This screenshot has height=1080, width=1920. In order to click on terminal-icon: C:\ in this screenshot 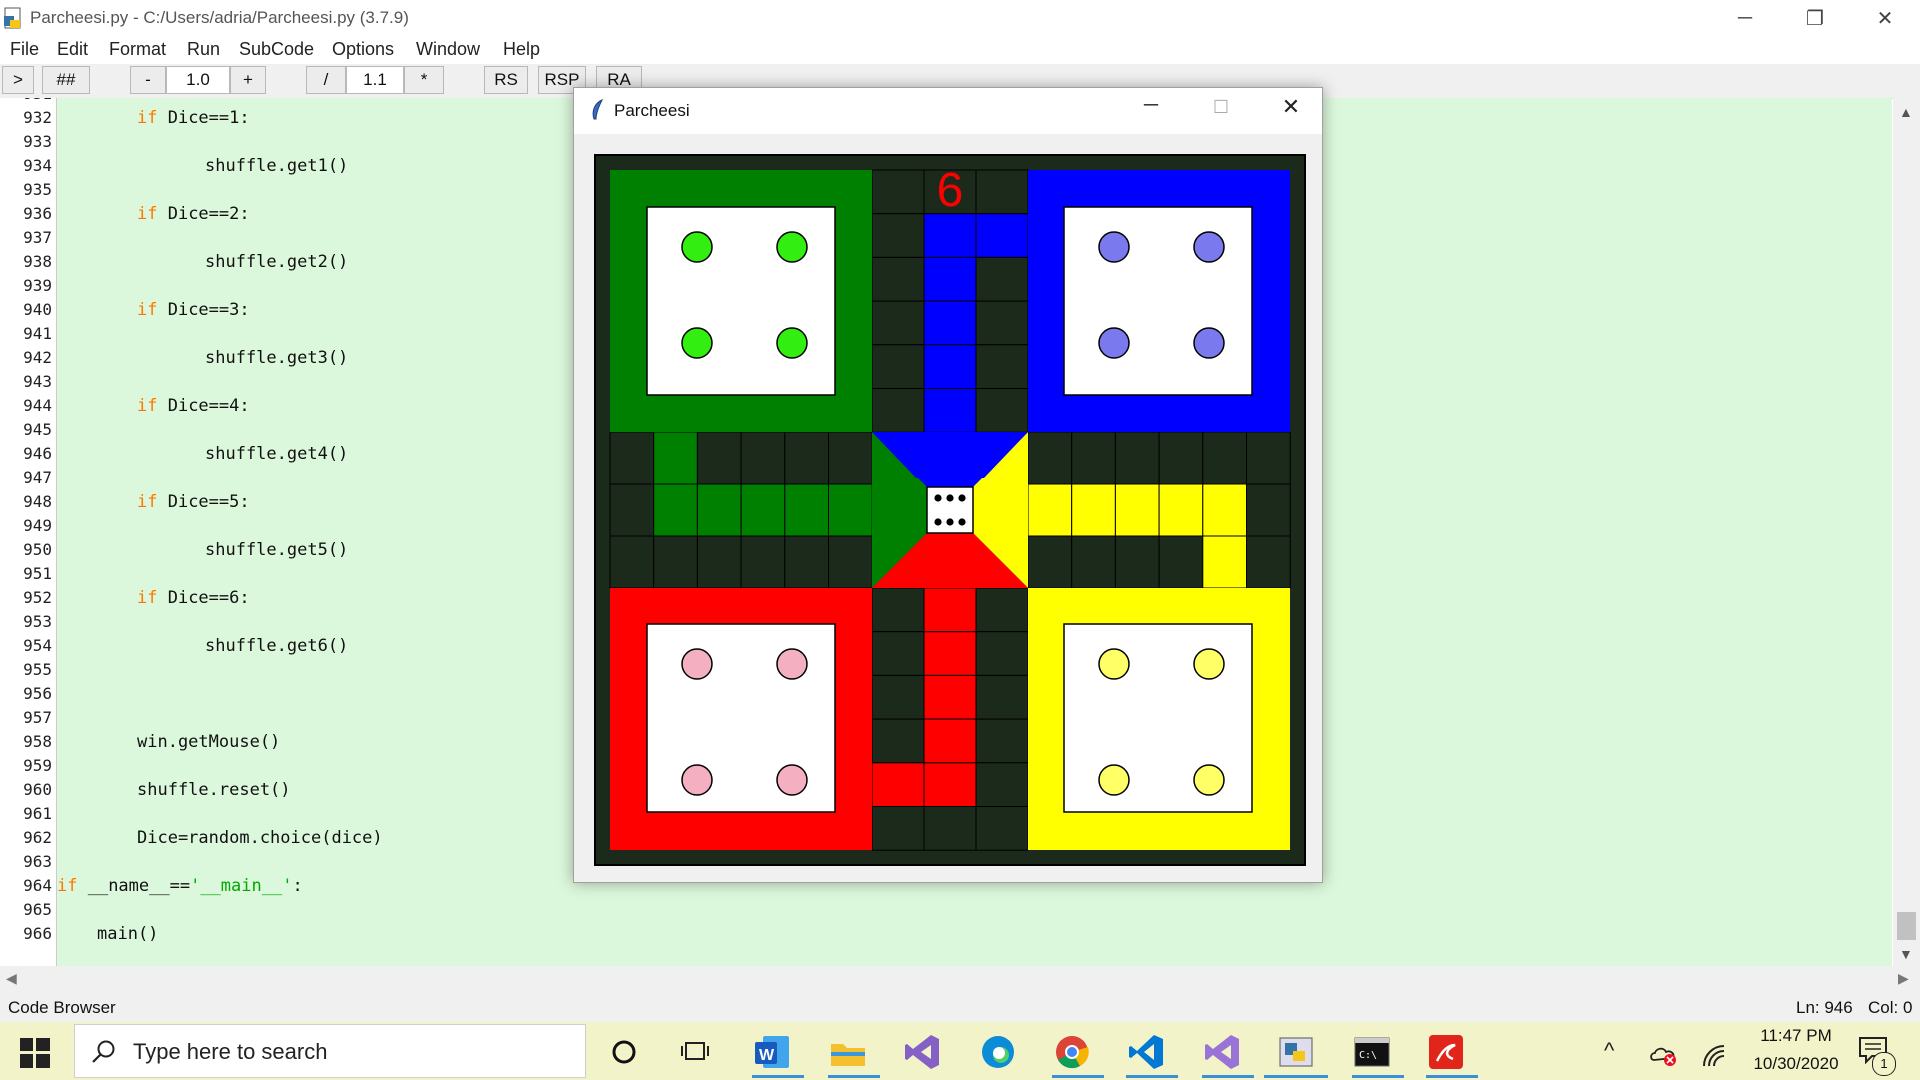, I will do `click(1372, 1052)`.